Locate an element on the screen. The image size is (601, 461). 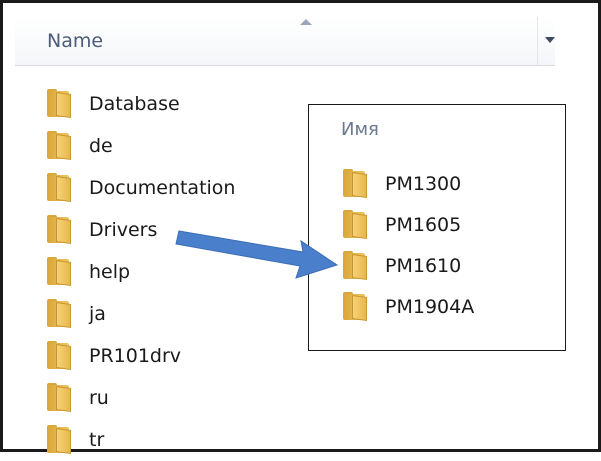
column-divider is located at coordinates (537, 41).